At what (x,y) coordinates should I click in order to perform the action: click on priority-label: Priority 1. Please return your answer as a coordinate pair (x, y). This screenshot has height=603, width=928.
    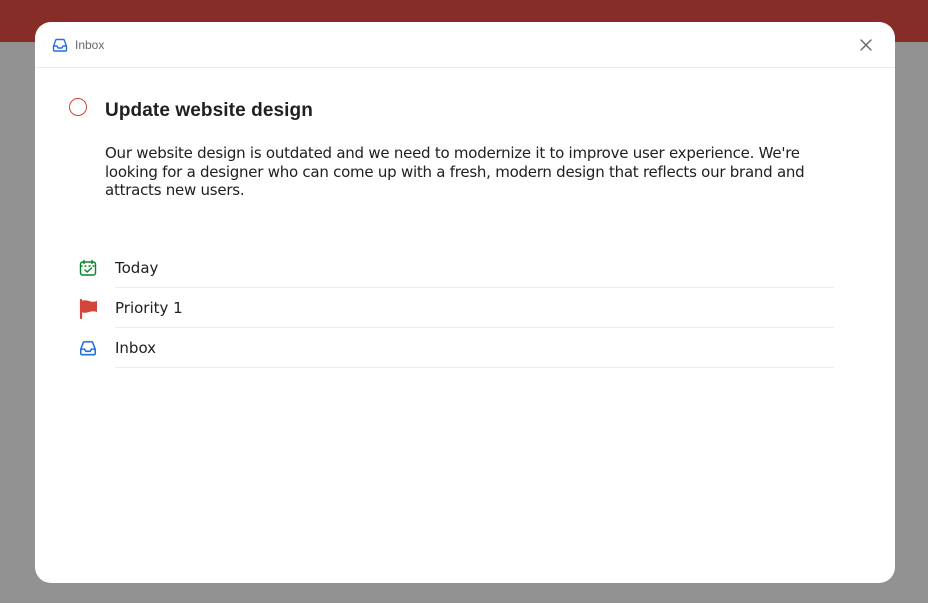
    Looking at the image, I should click on (149, 308).